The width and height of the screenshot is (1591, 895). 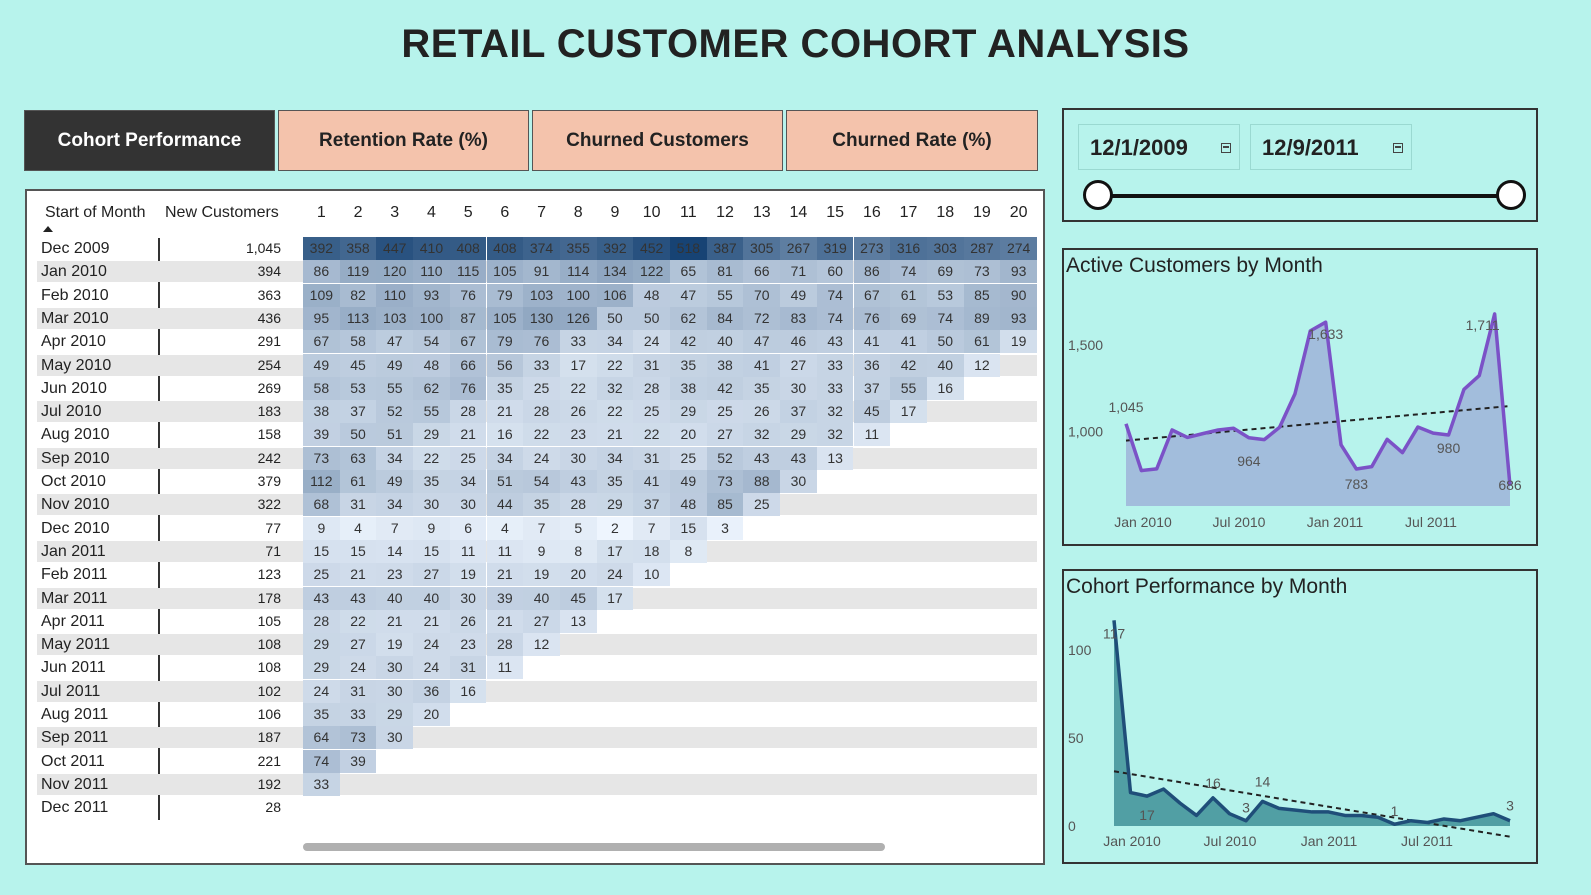 I want to click on cohort-cell: 31, so click(x=358, y=691).